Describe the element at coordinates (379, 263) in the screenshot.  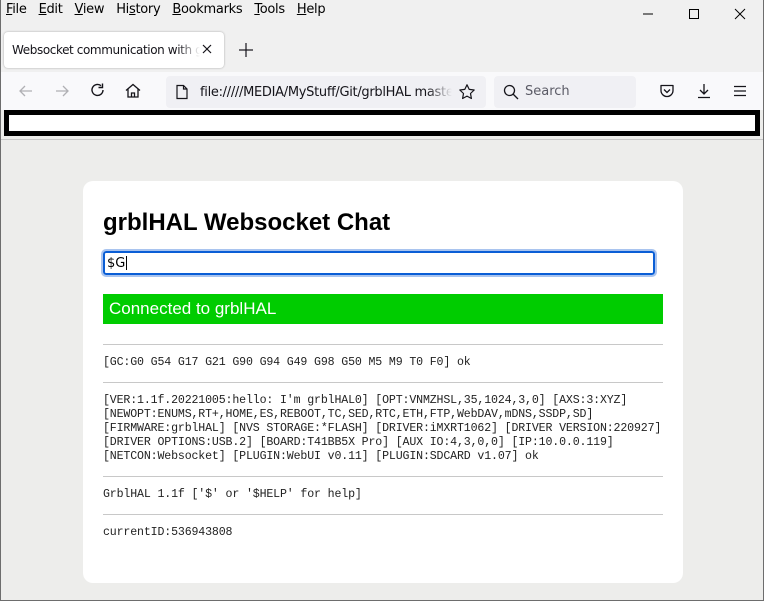
I see `command-input: $G` at that location.